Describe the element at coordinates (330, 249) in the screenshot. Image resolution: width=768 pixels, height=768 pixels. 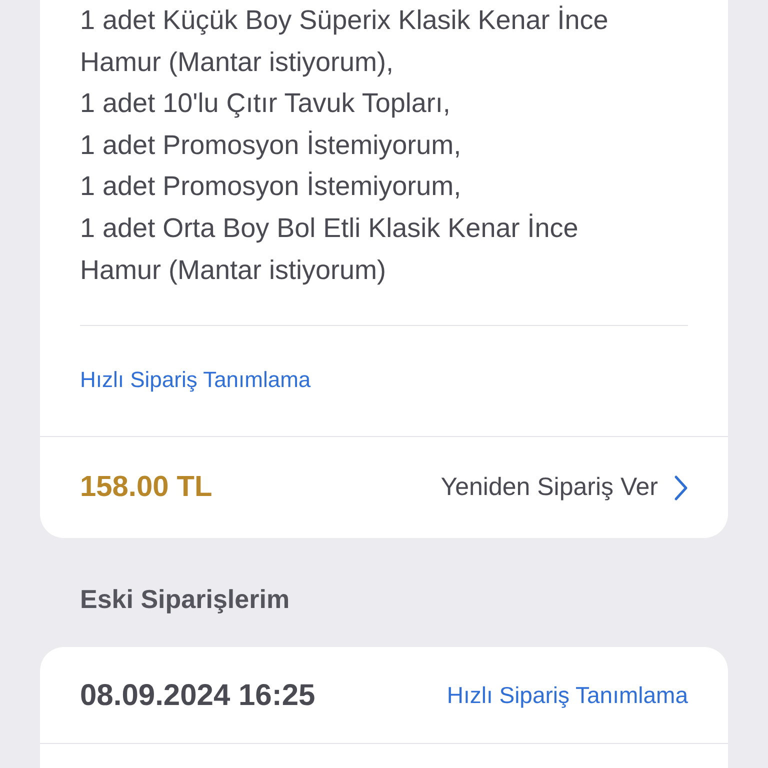
I see `order-item-text: 1 adet Orta Boy Bol Etli Klasik Kenar İnce Hamur (Mantar istiyorum)` at that location.